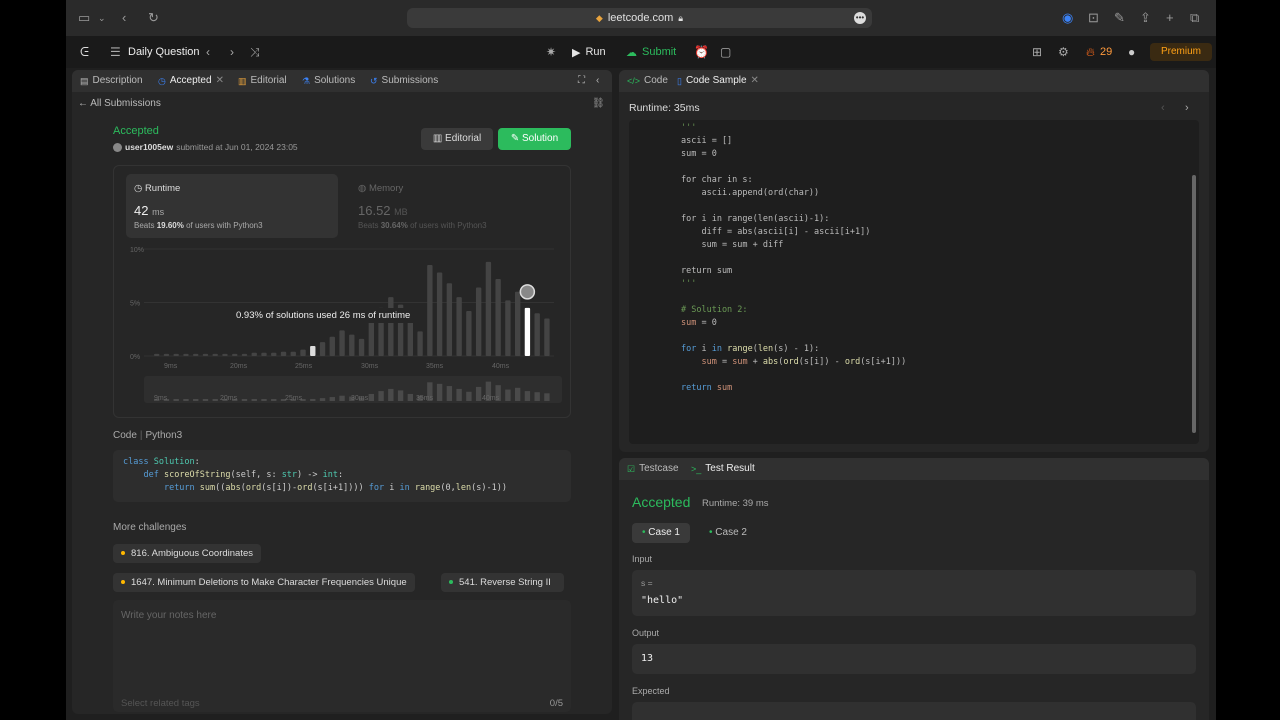 Image resolution: width=1280 pixels, height=720 pixels. Describe the element at coordinates (153, 18) in the screenshot. I see `reload-icon: ↻` at that location.